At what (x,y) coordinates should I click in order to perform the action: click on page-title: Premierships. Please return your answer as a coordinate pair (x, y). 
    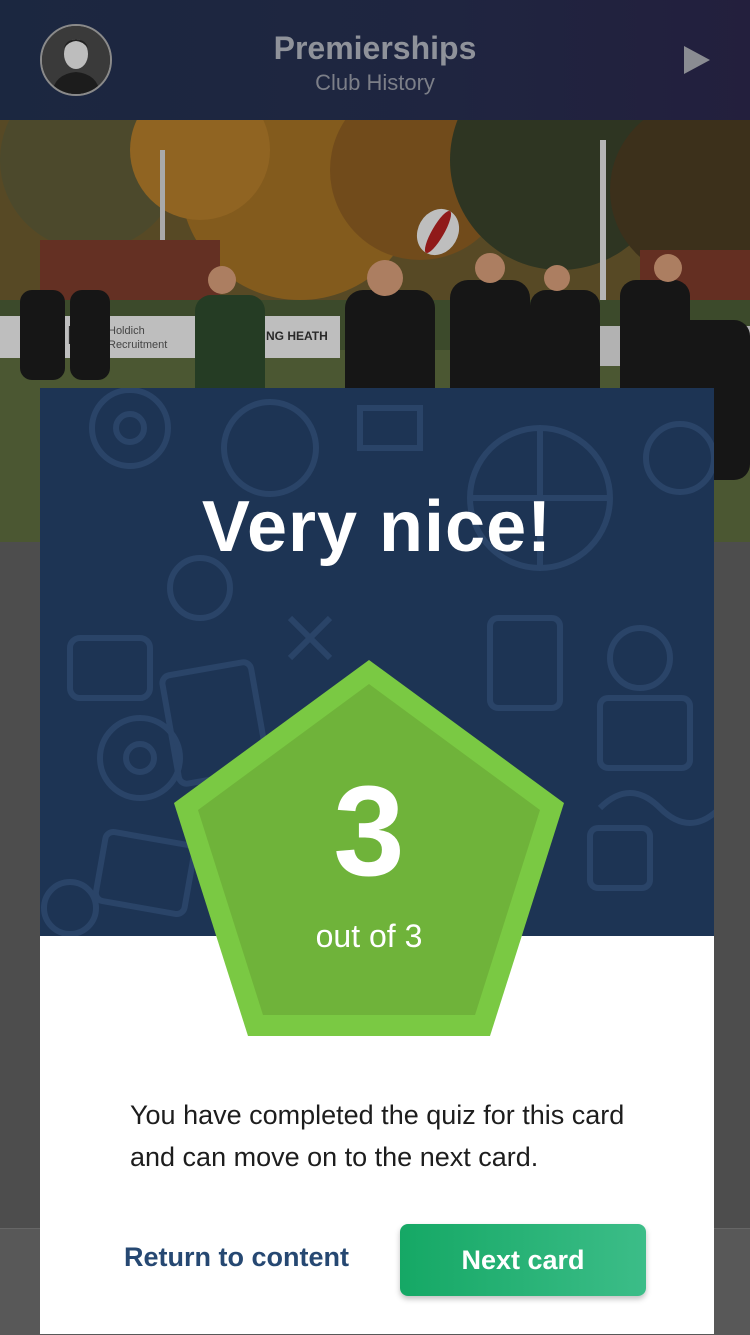
    Looking at the image, I should click on (375, 48).